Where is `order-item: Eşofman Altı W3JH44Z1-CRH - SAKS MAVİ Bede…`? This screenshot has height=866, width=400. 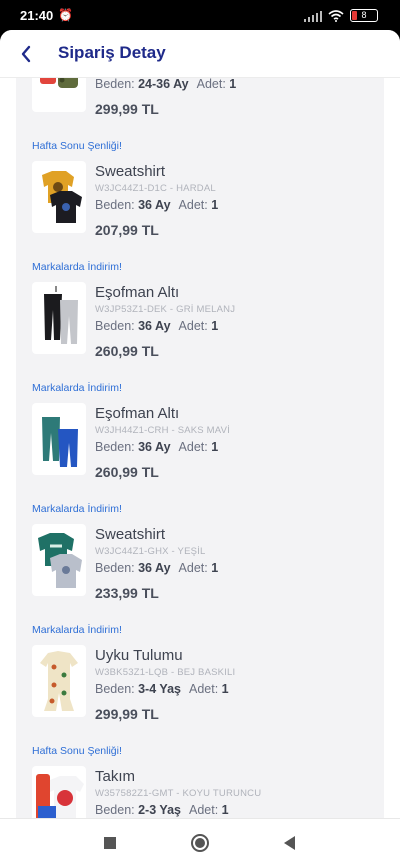 order-item: Eşofman Altı W3JH44Z1-CRH - SAKS MAVİ Bede… is located at coordinates (200, 448).